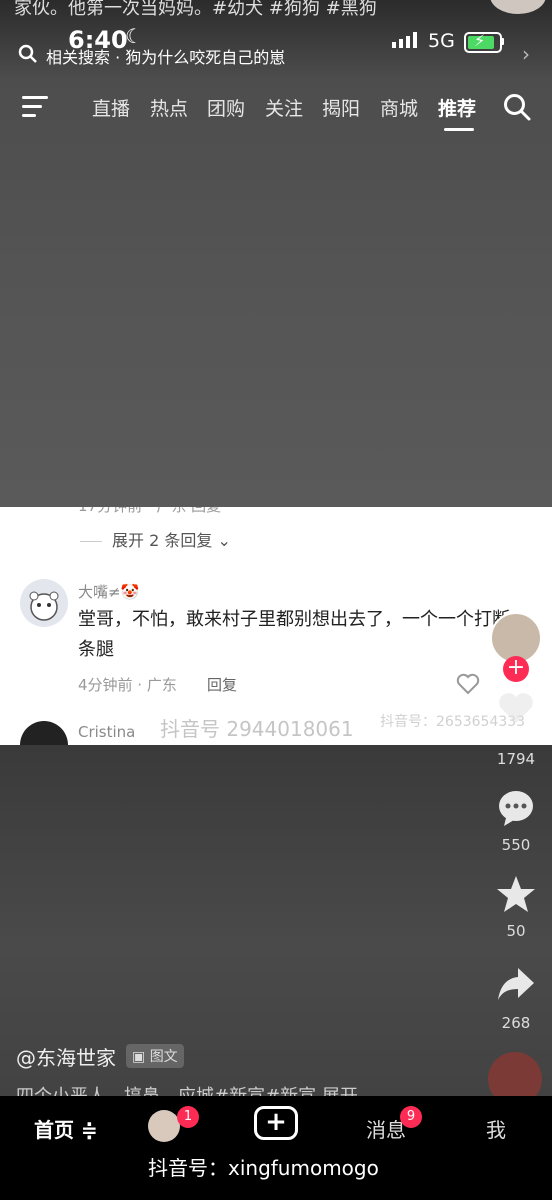 This screenshot has height=1200, width=552. Describe the element at coordinates (226, 107) in the screenshot. I see `tab-group-buy: 团购` at that location.